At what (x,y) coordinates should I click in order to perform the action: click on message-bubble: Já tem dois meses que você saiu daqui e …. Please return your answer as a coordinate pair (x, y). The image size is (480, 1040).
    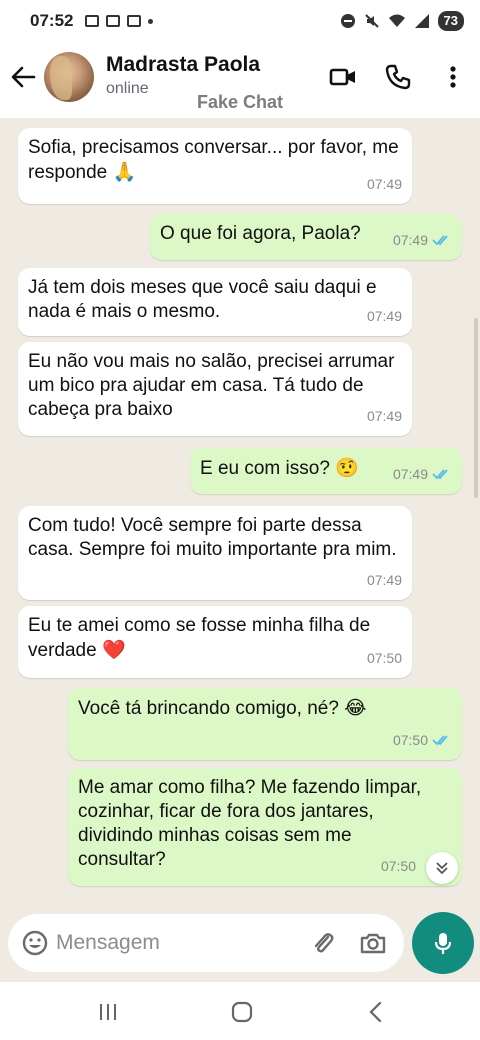
    Looking at the image, I should click on (215, 302).